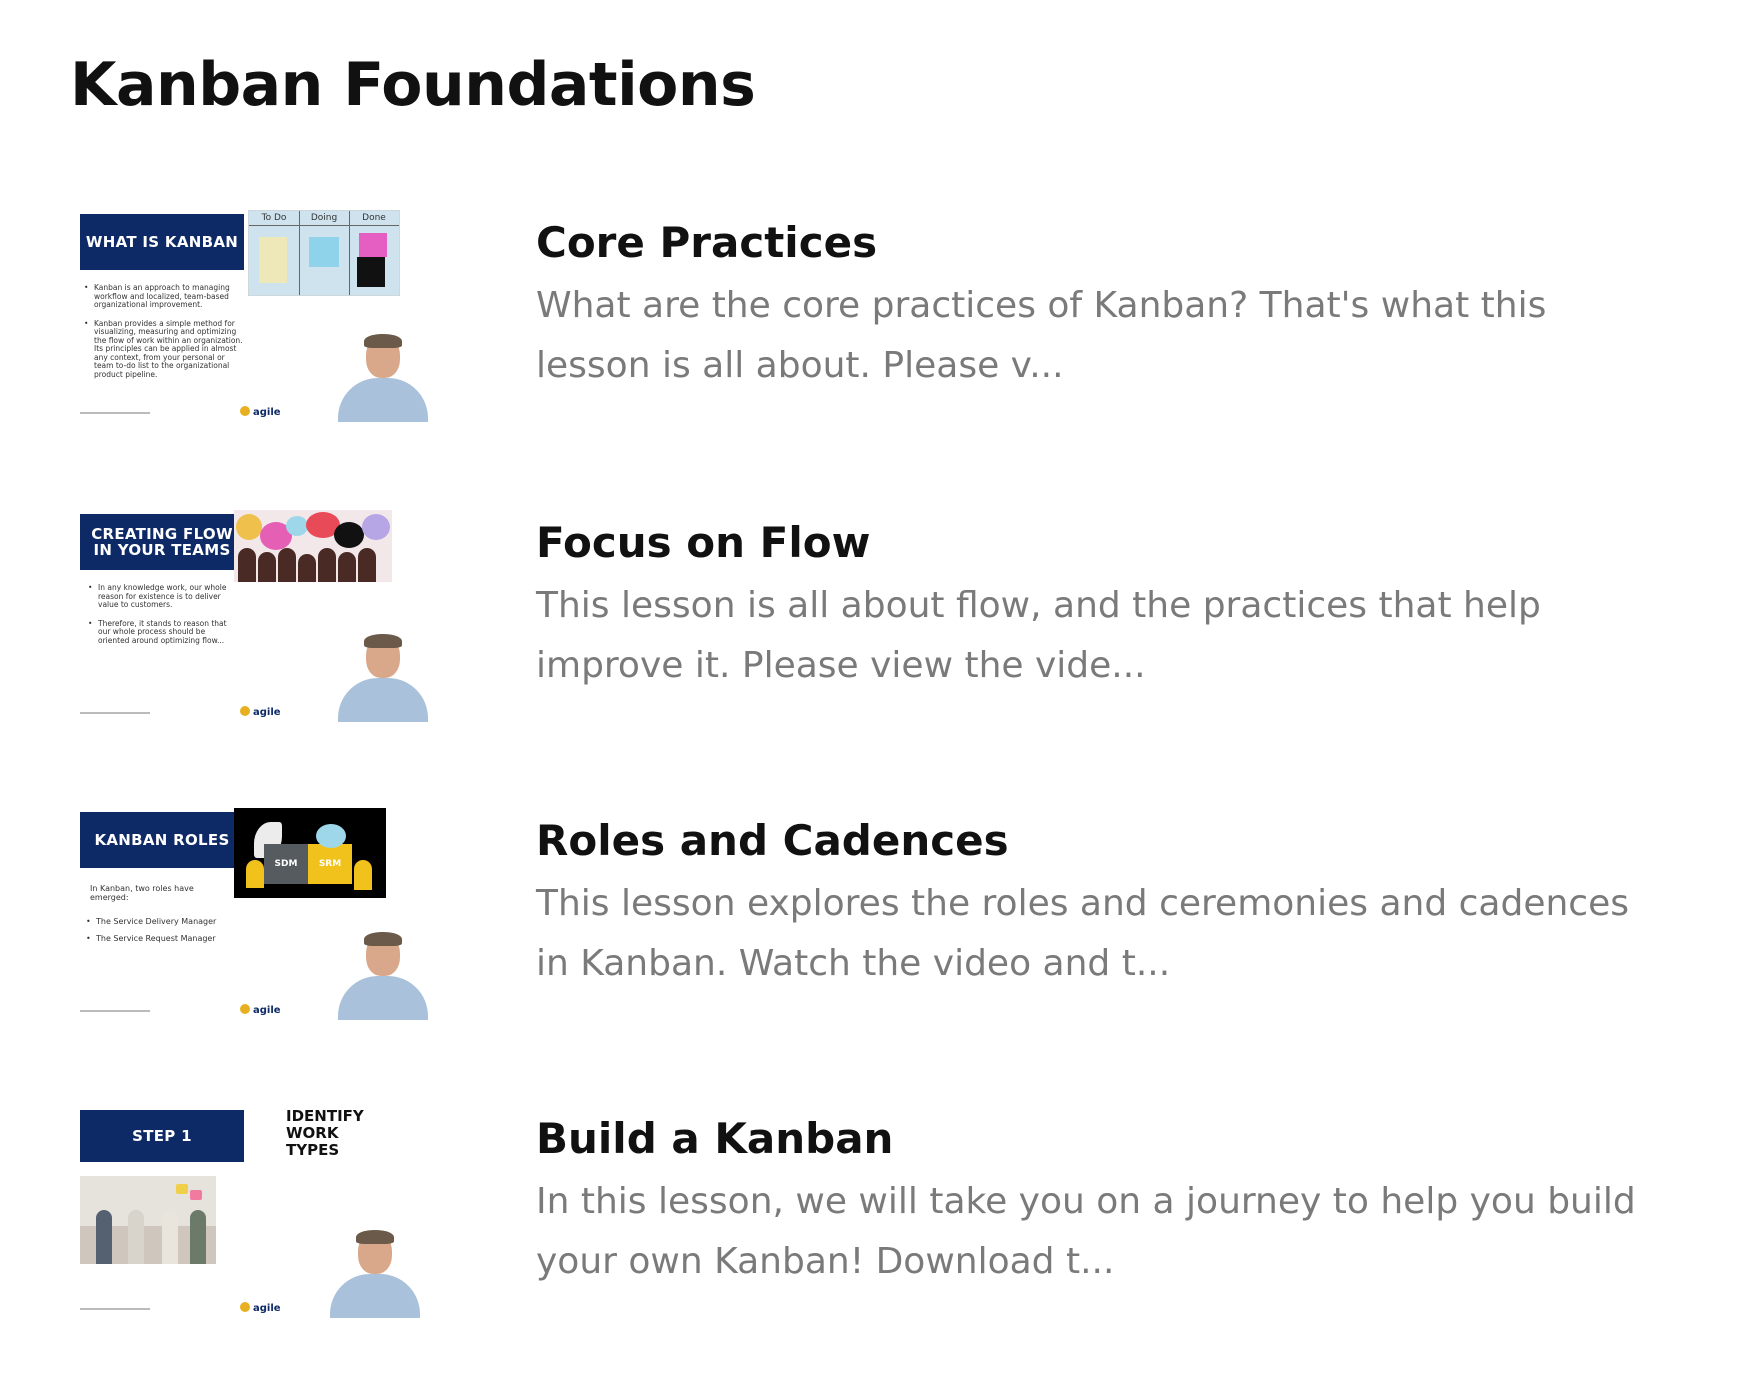 Image resolution: width=1752 pixels, height=1374 pixels. I want to click on board-column-label: Doing, so click(324, 218).